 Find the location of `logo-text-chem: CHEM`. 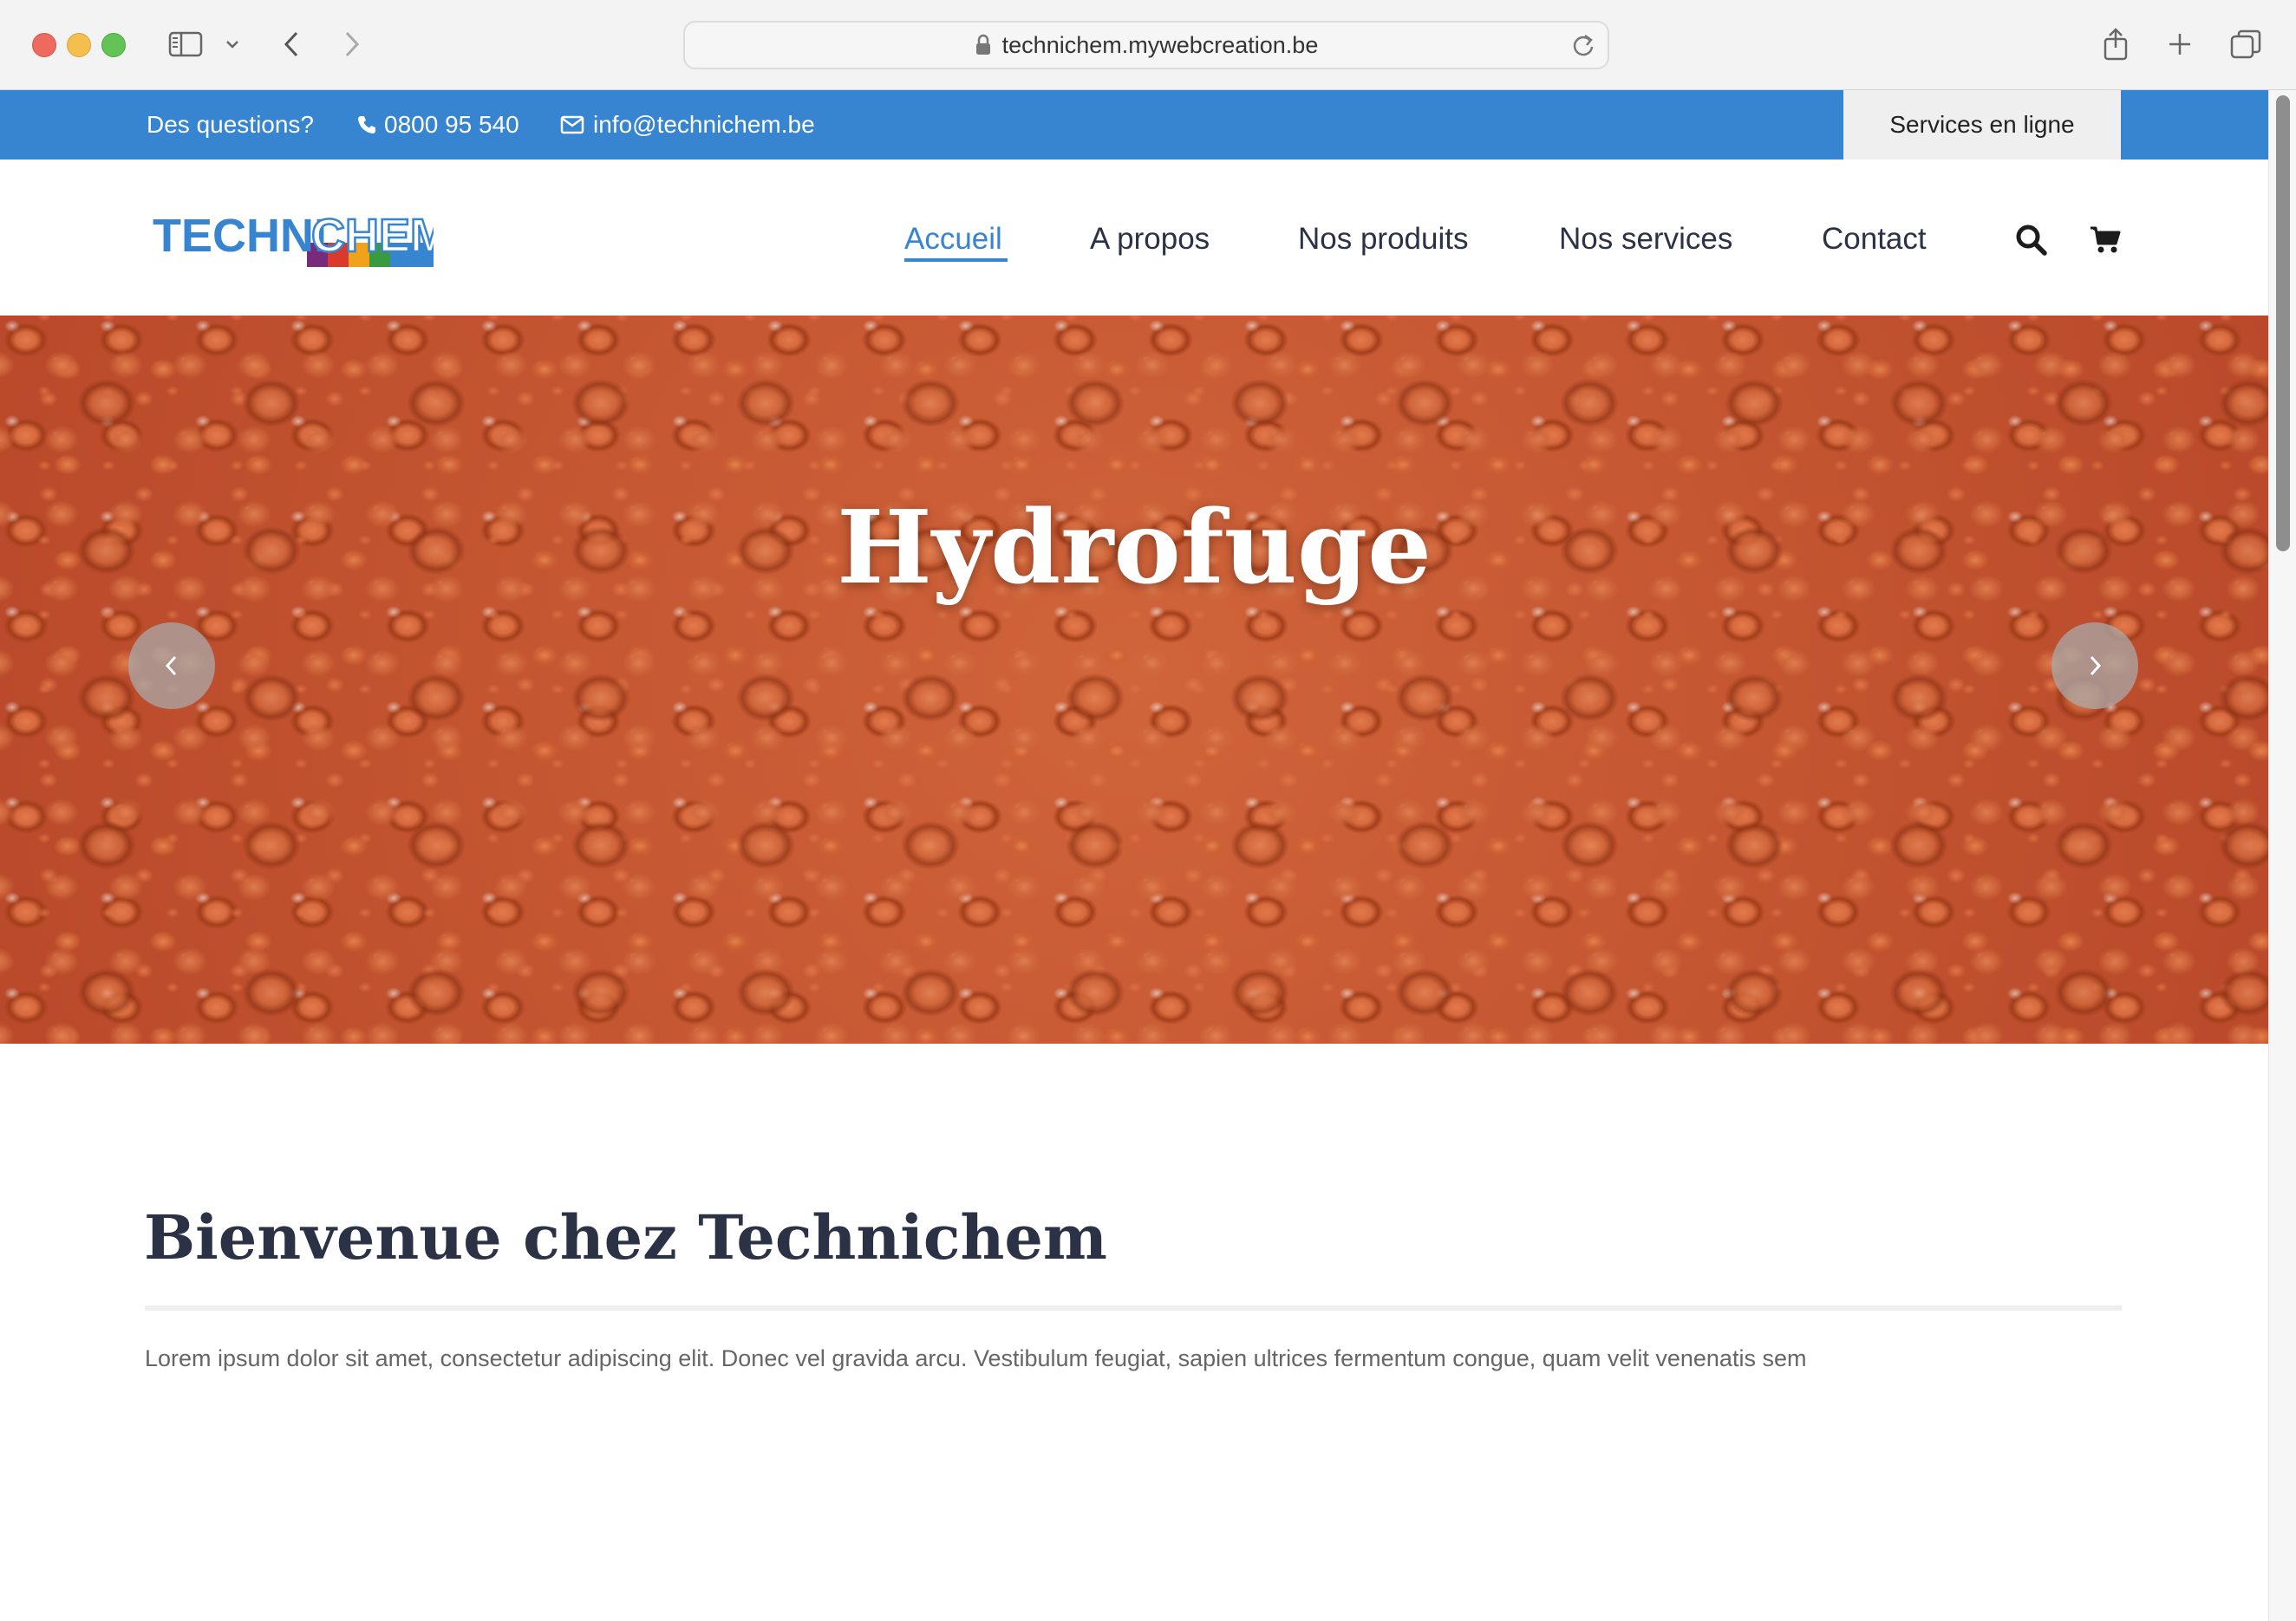

logo-text-chem: CHEM is located at coordinates (372, 236).